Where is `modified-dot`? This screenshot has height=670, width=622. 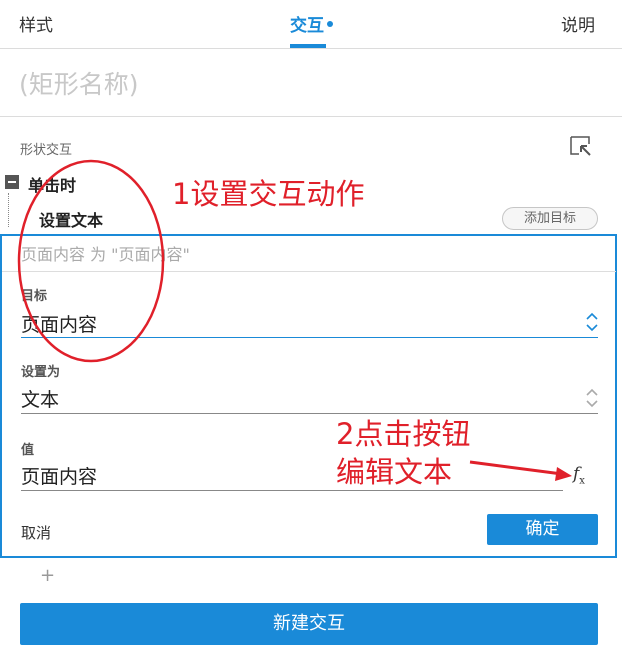
modified-dot is located at coordinates (330, 24).